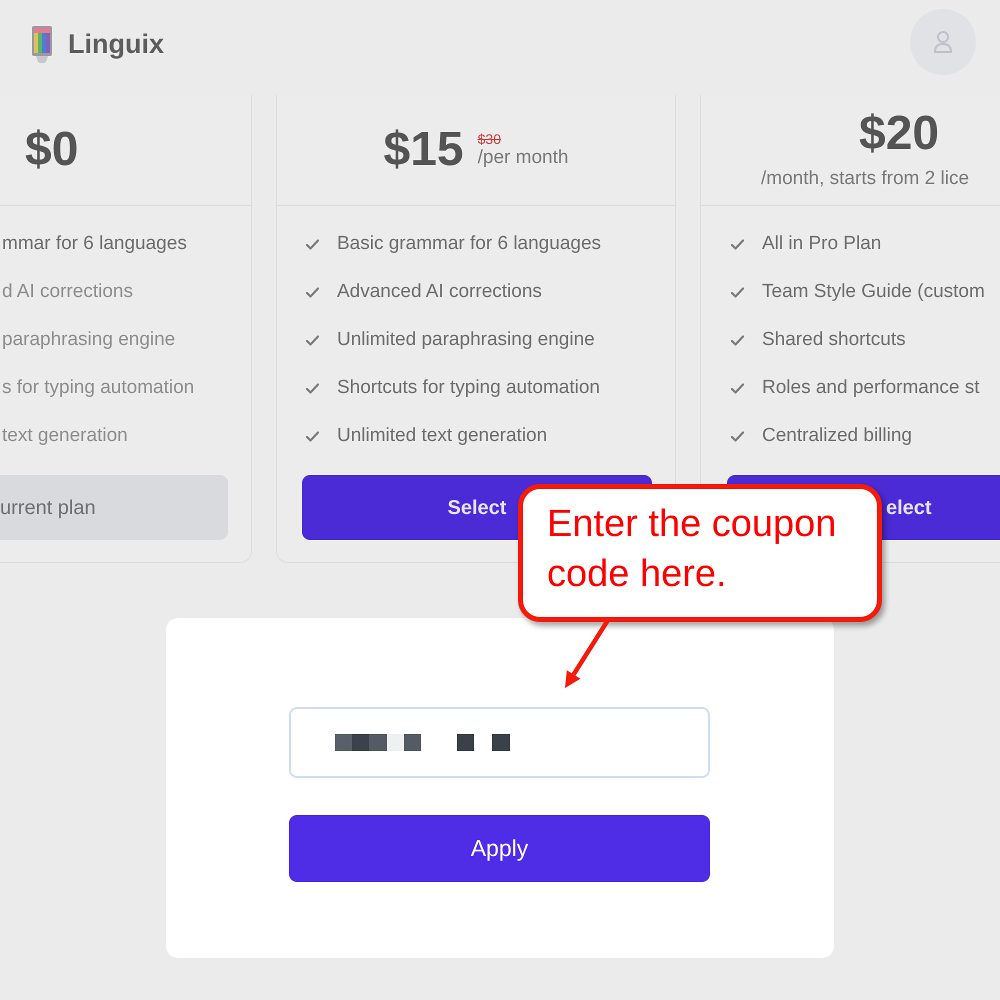  Describe the element at coordinates (822, 244) in the screenshot. I see `feature-text: All in Pro Plan` at that location.